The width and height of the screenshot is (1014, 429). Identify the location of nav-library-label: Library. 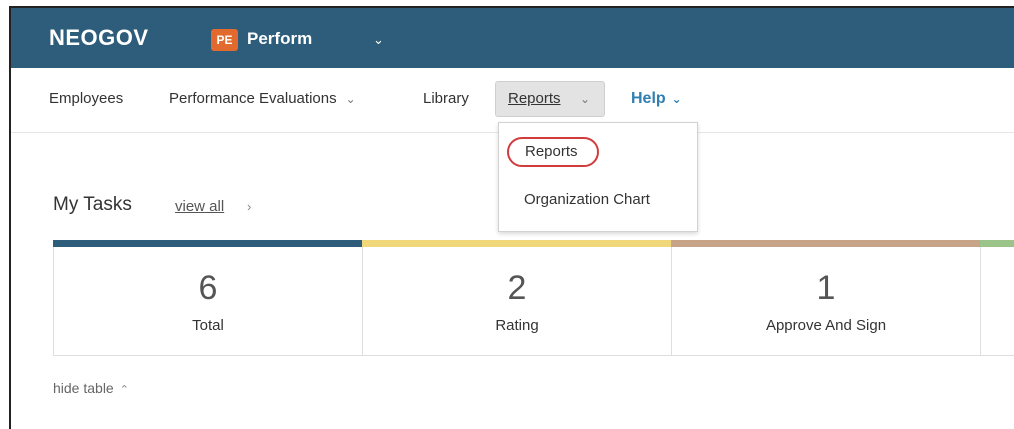
(446, 98).